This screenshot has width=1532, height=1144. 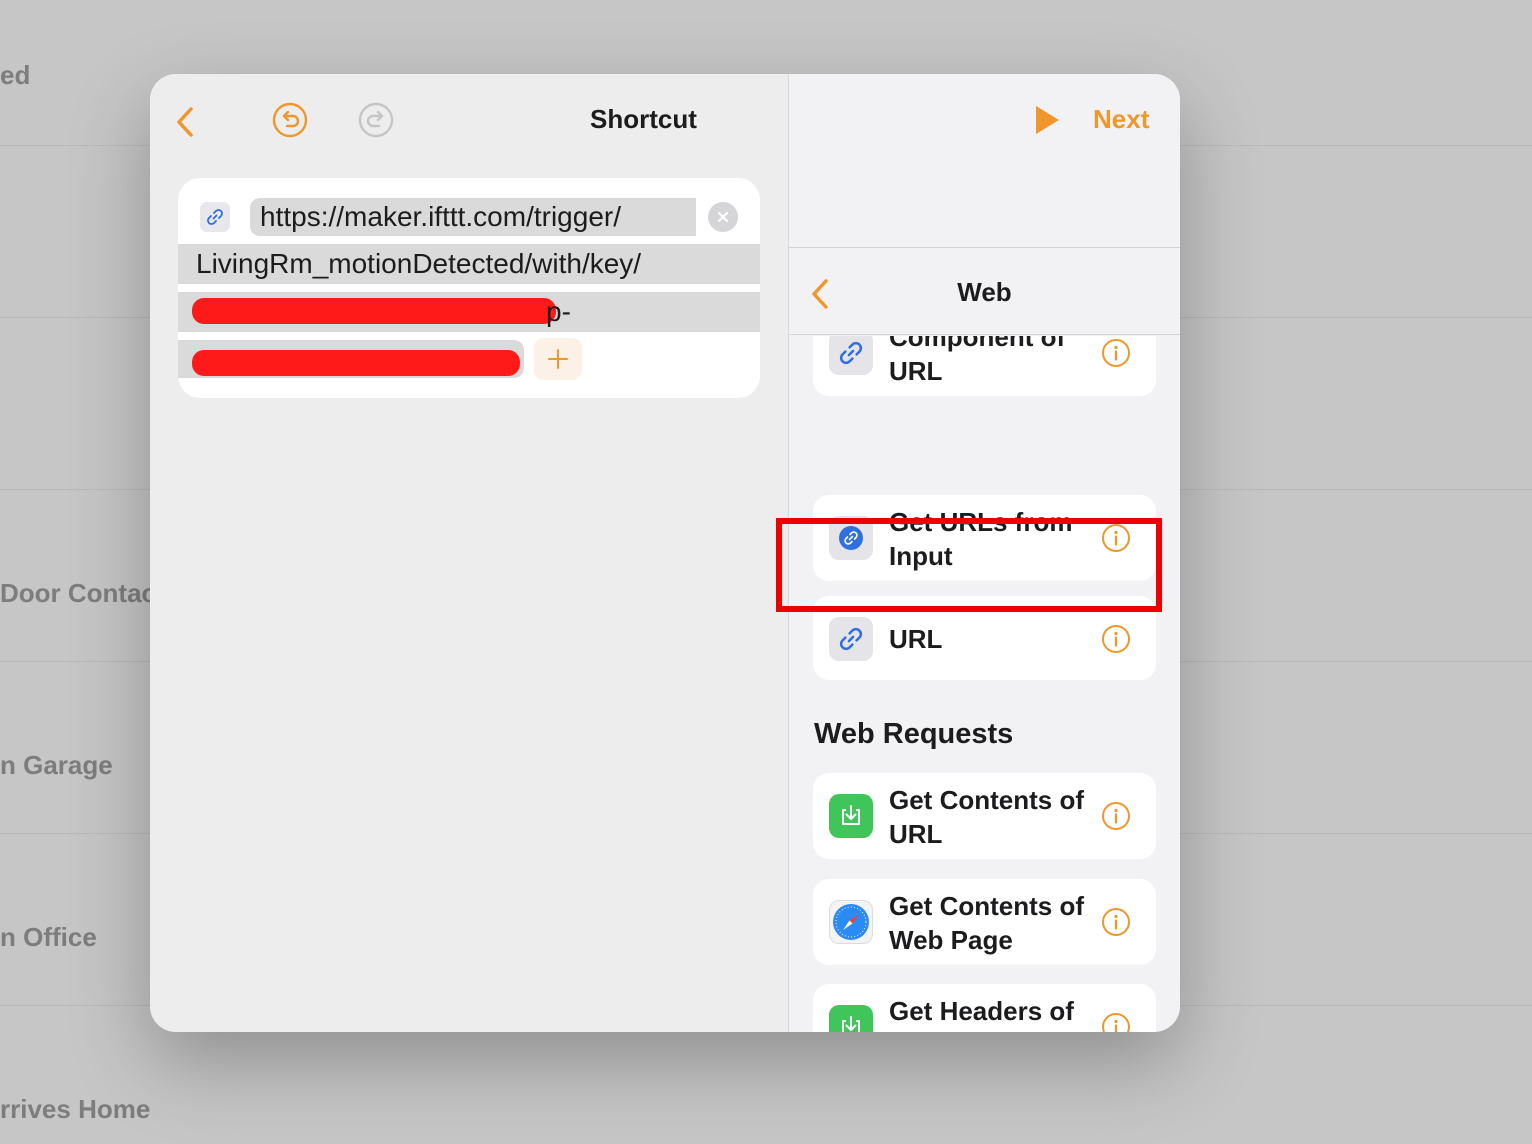 What do you see at coordinates (75, 1109) in the screenshot?
I see `bg-row-label: rrives Home` at bounding box center [75, 1109].